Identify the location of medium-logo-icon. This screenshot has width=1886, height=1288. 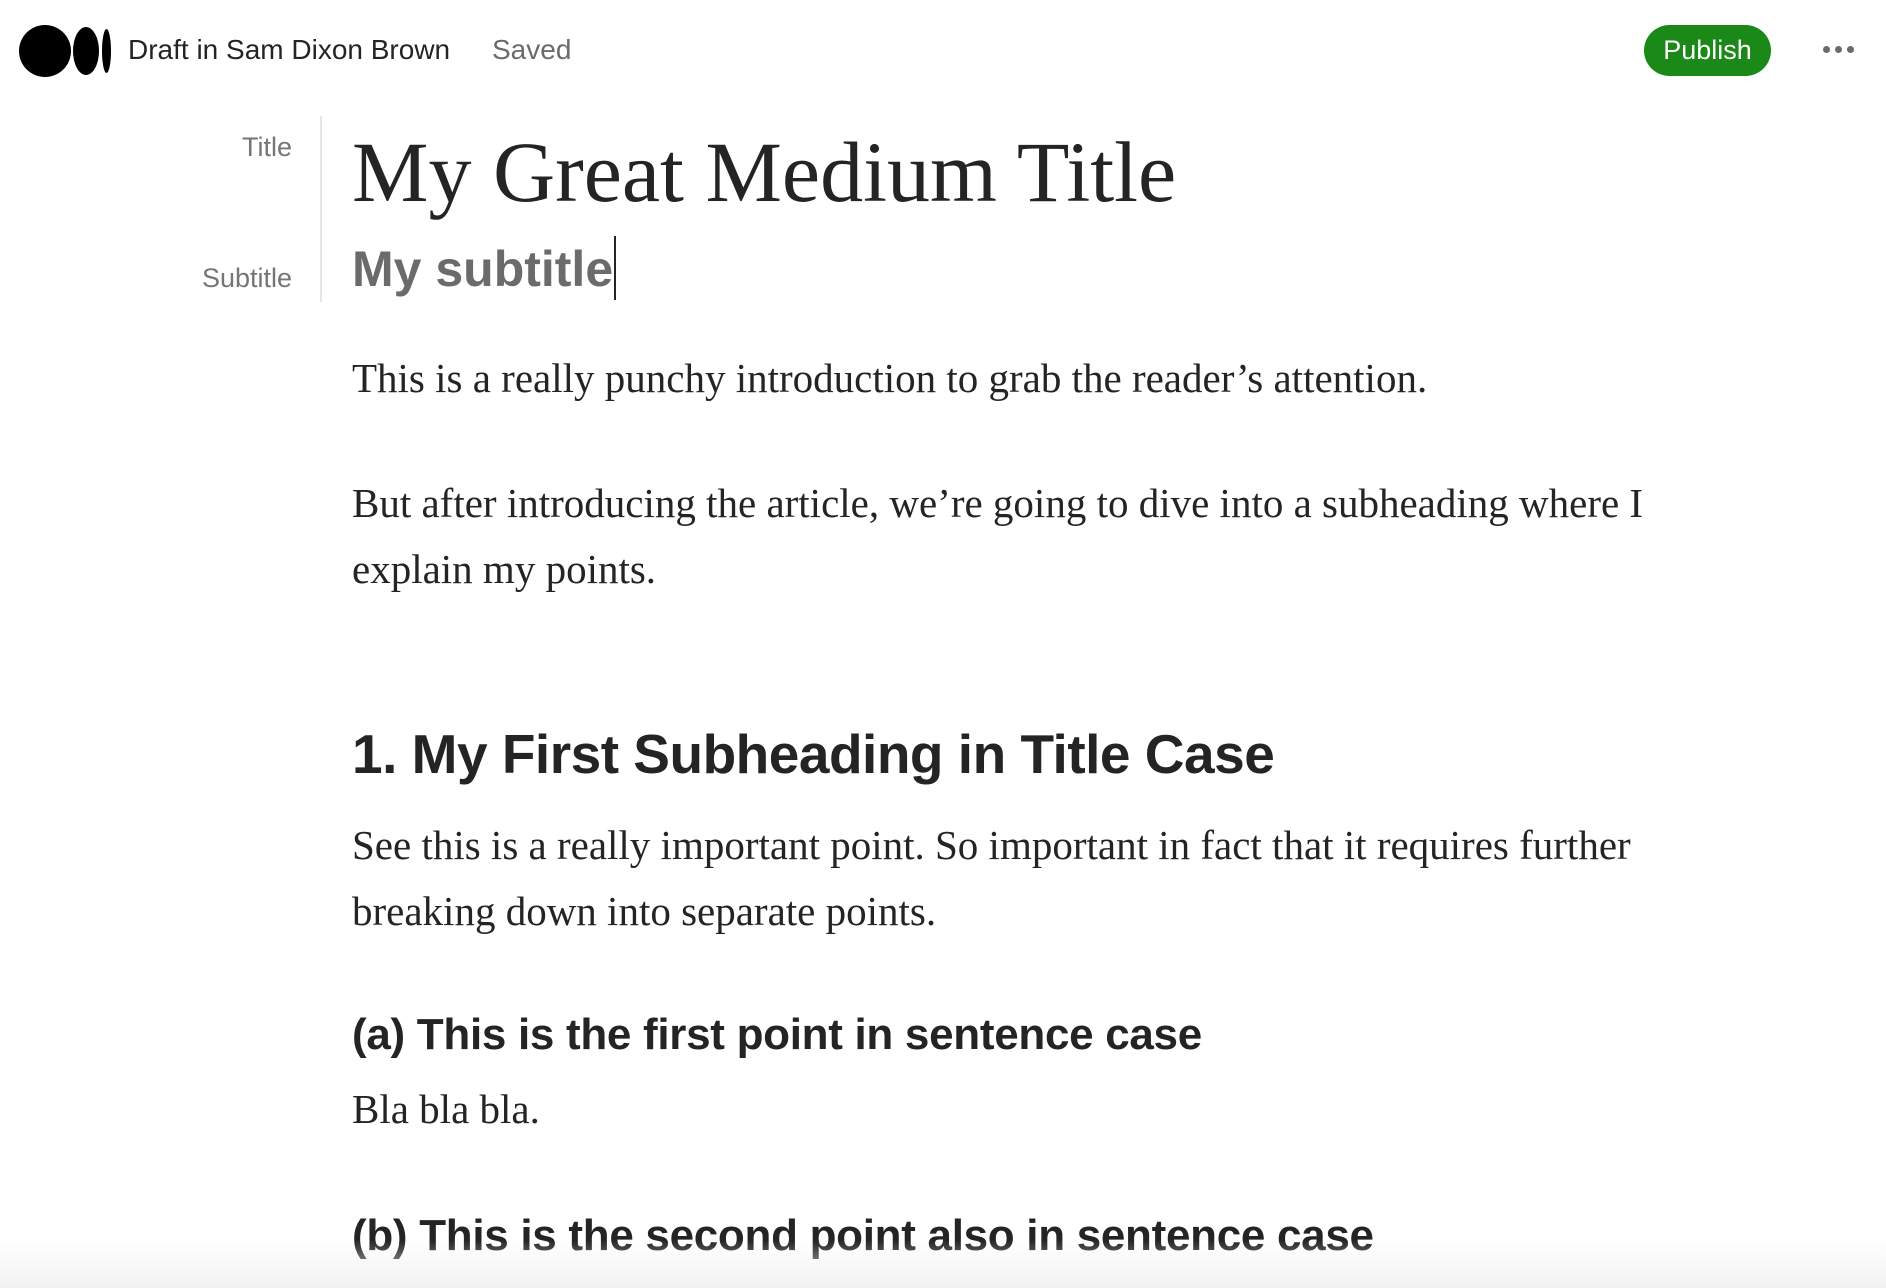
(65, 51).